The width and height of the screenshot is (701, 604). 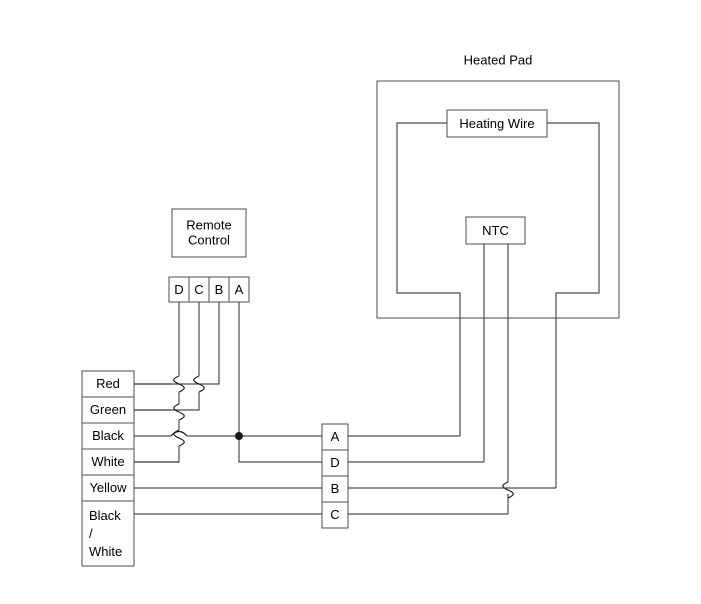 What do you see at coordinates (452, 416) in the screenshot?
I see `pad-leads-group` at bounding box center [452, 416].